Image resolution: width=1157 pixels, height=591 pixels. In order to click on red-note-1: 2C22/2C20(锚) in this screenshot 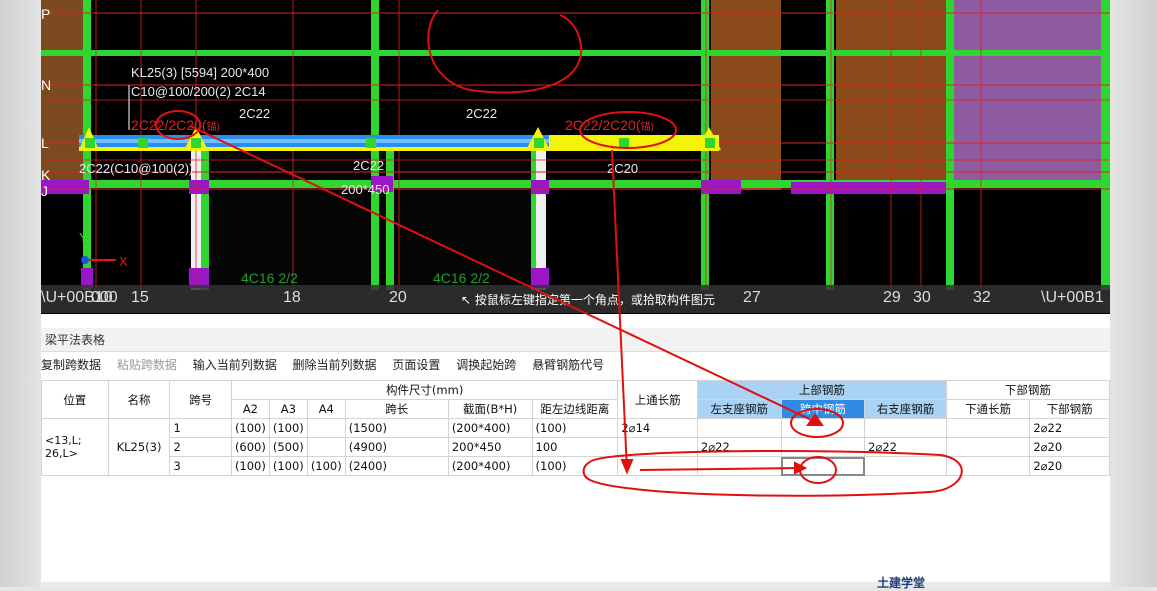, I will do `click(175, 125)`.